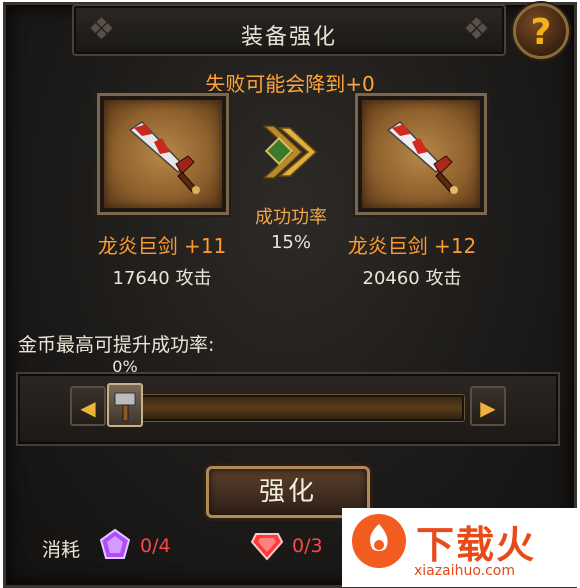 This screenshot has width=580, height=588. I want to click on target-item-slot, so click(421, 154).